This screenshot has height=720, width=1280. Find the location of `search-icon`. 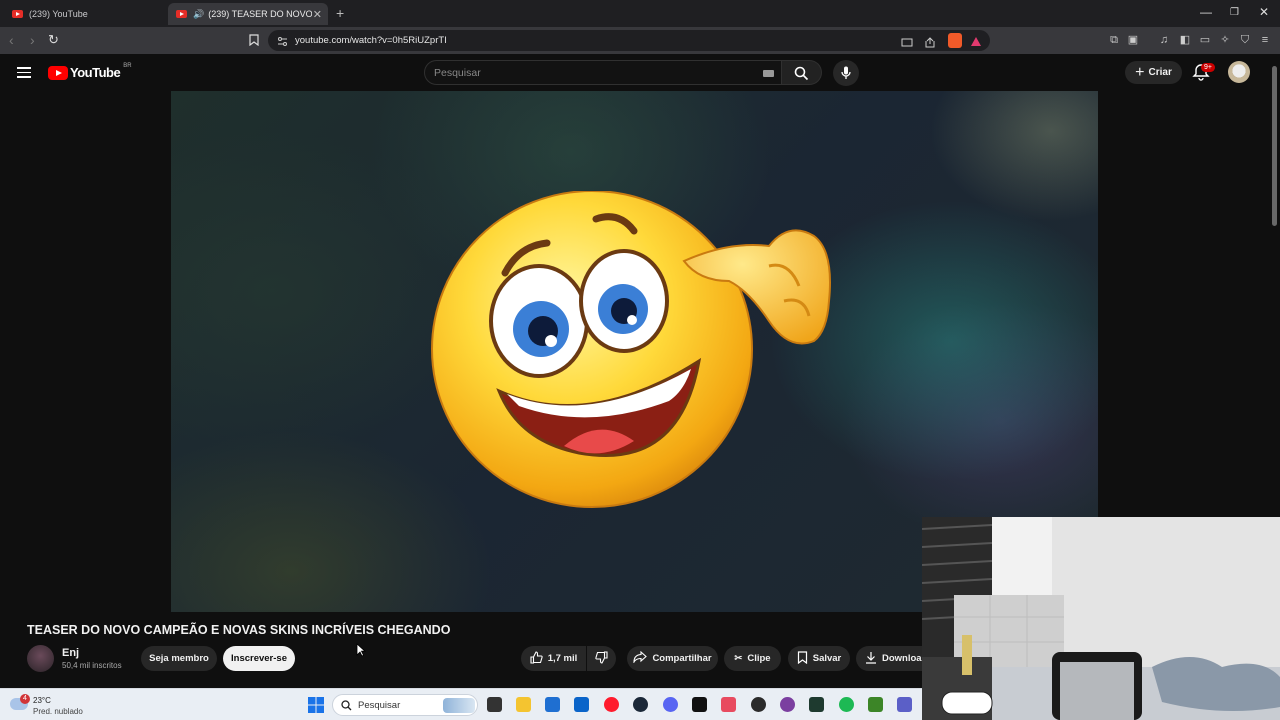

search-icon is located at coordinates (801, 73).